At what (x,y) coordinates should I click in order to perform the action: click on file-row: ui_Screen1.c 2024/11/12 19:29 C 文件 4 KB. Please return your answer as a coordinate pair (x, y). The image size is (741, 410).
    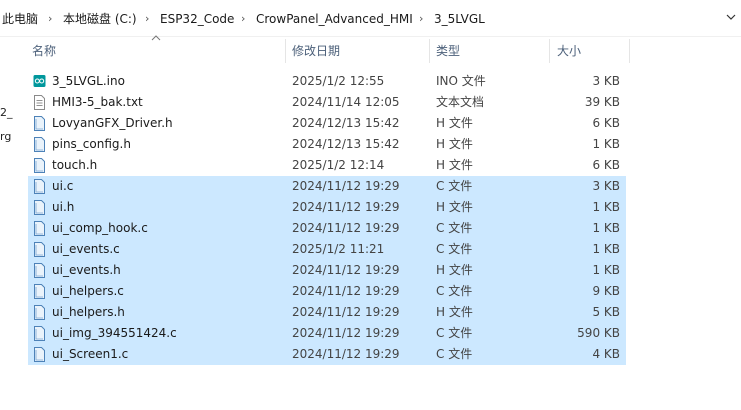
    Looking at the image, I should click on (327, 354).